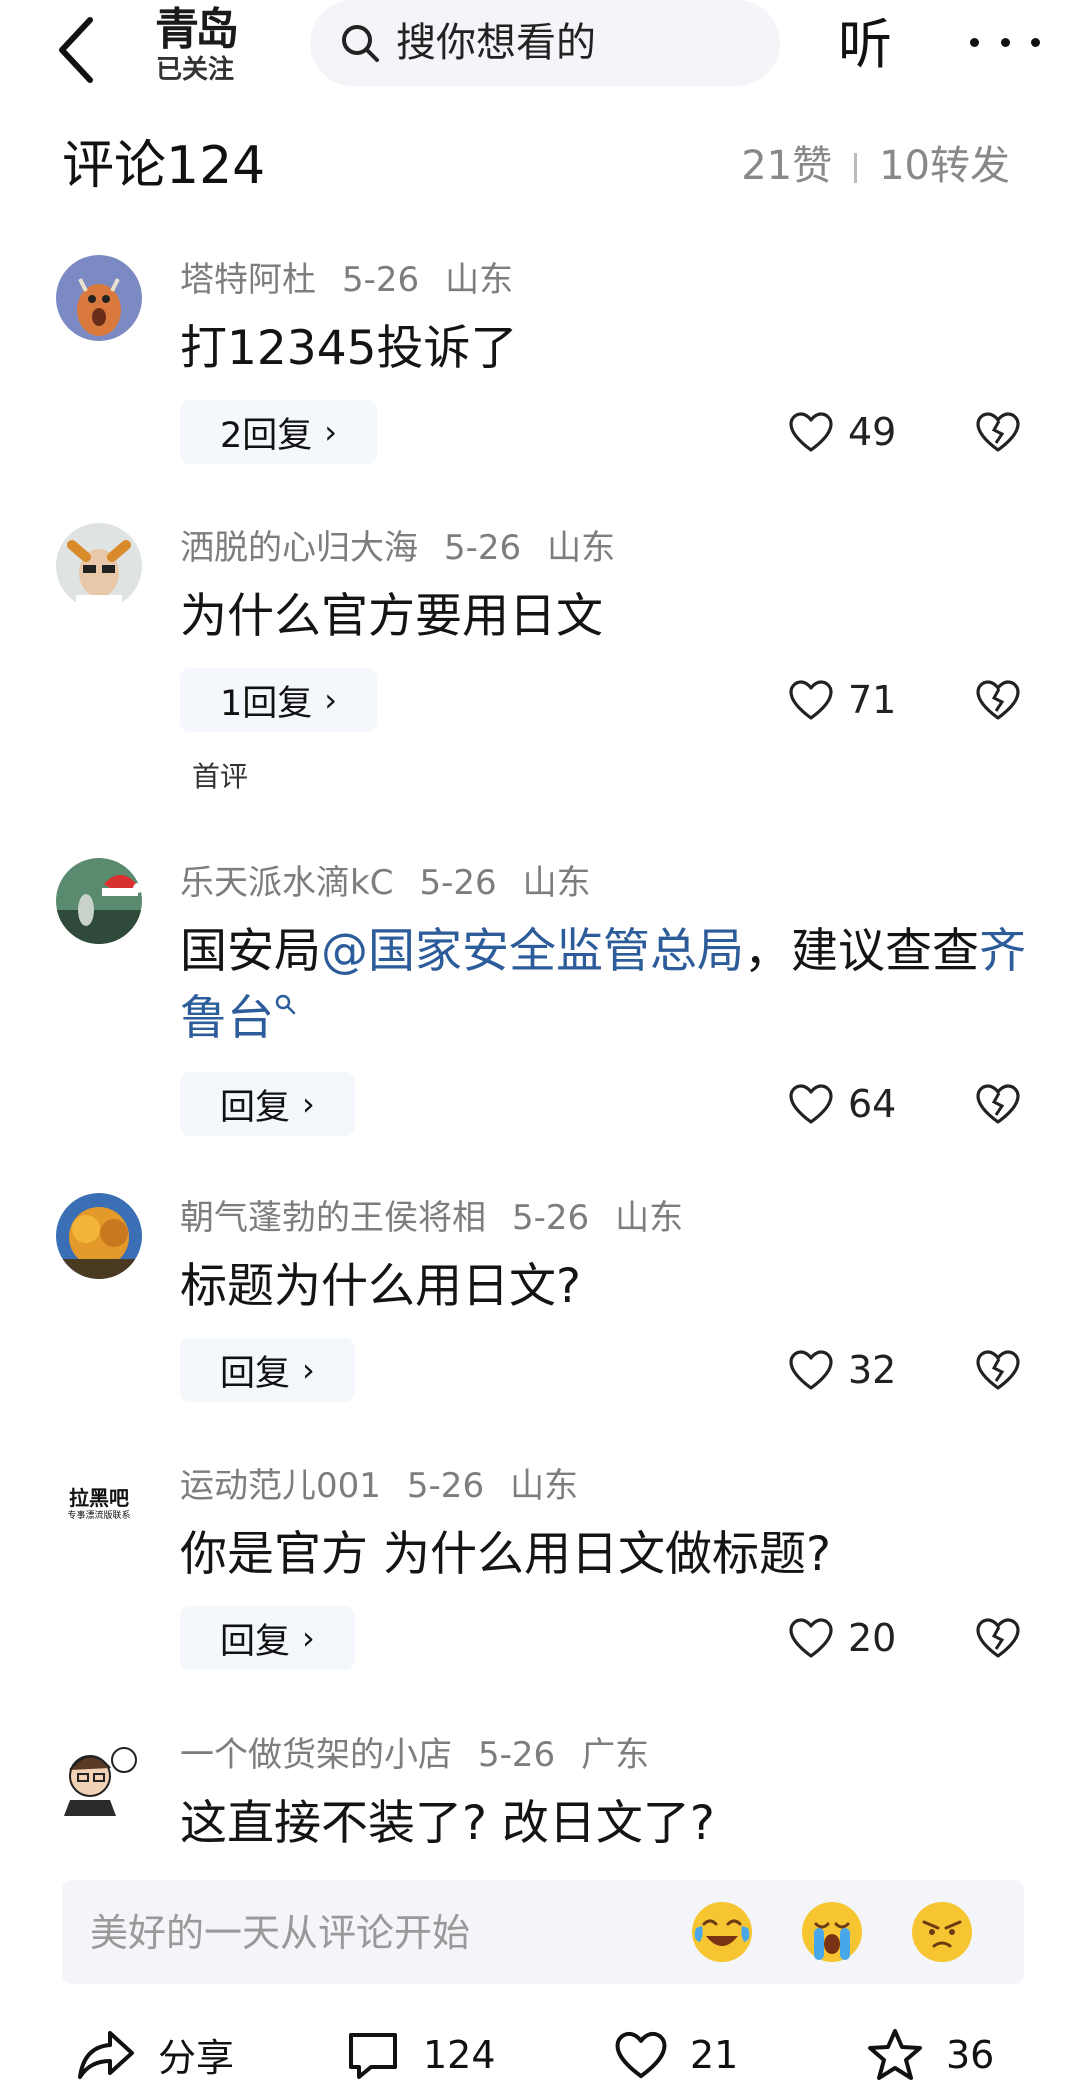 The height and width of the screenshot is (2099, 1080). Describe the element at coordinates (930, 2054) in the screenshot. I see `favorite-button: 36` at that location.